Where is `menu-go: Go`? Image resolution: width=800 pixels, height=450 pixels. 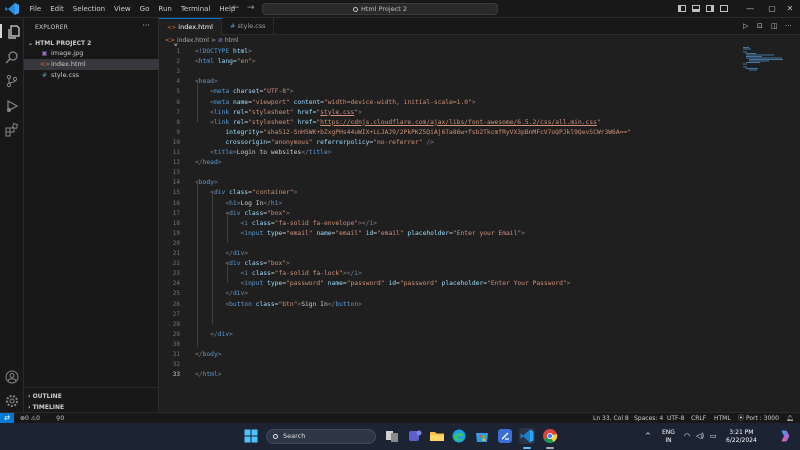
menu-go: Go is located at coordinates (144, 9).